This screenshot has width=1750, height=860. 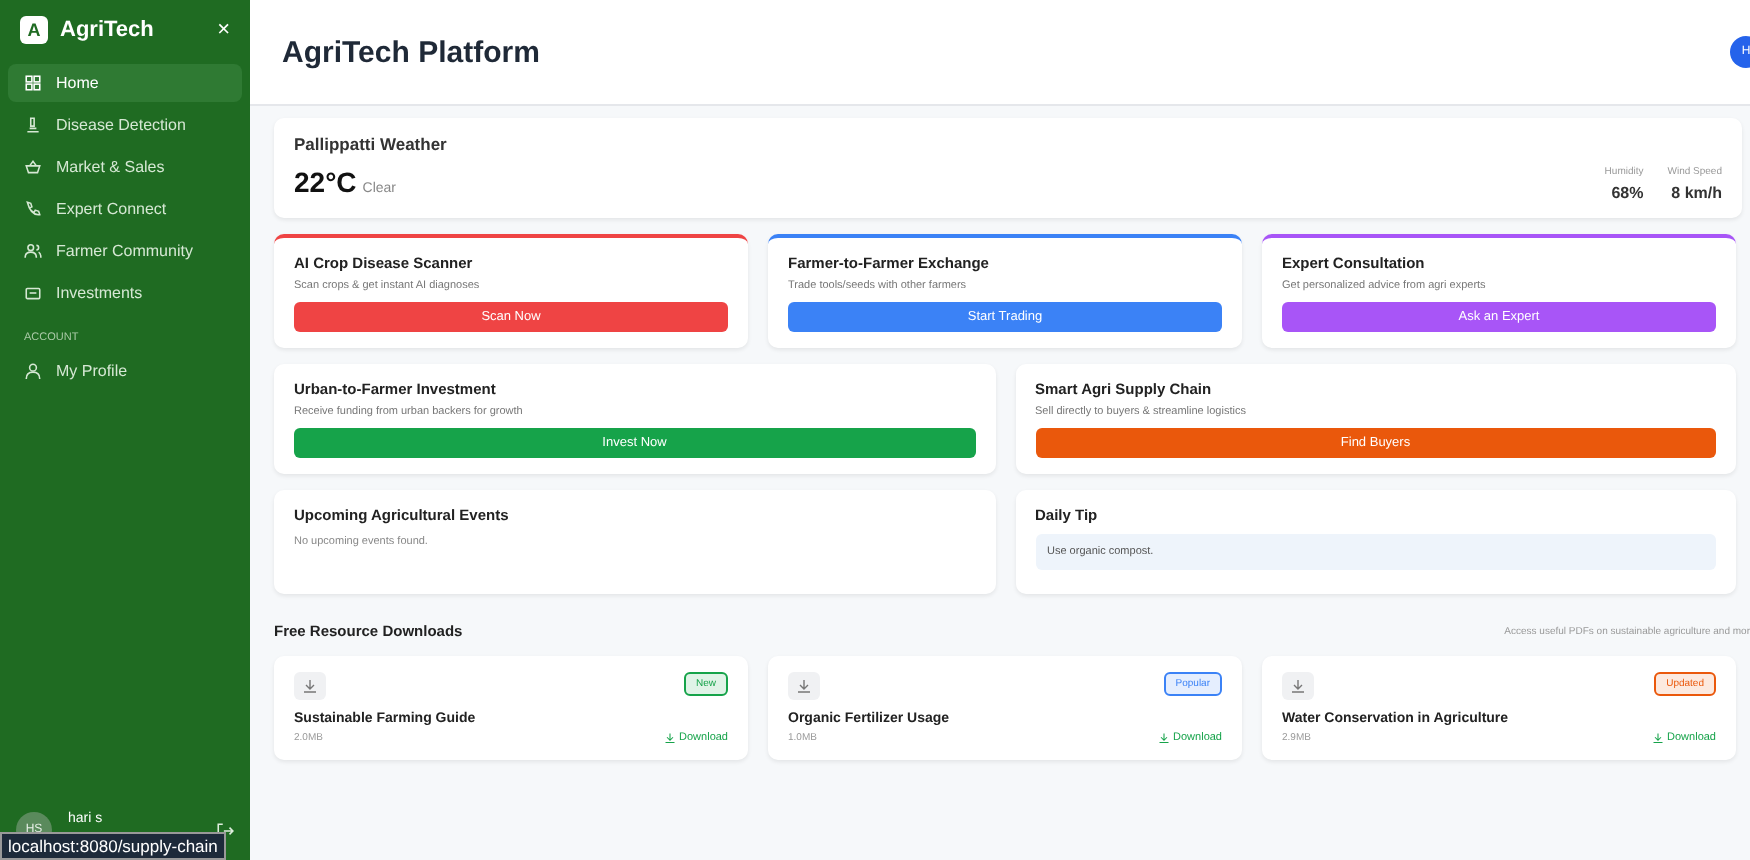 I want to click on sidebar-item-label: Investments, so click(x=99, y=293).